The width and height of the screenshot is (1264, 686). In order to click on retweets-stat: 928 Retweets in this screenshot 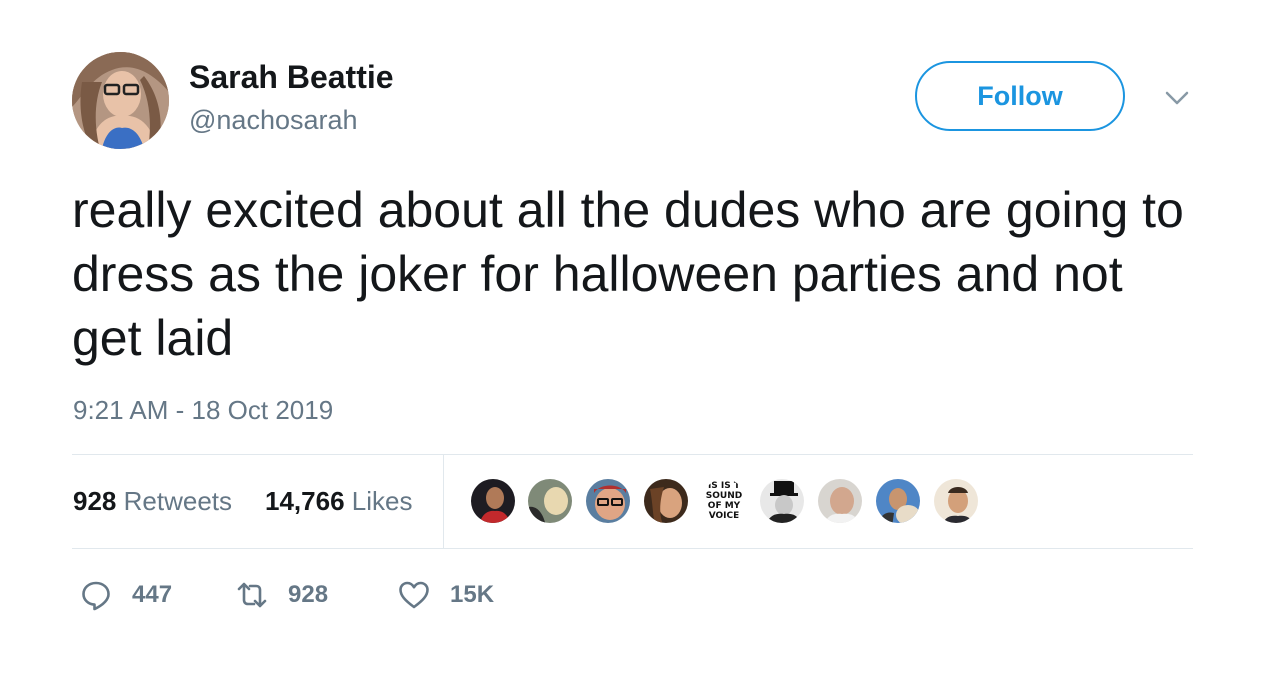, I will do `click(152, 501)`.